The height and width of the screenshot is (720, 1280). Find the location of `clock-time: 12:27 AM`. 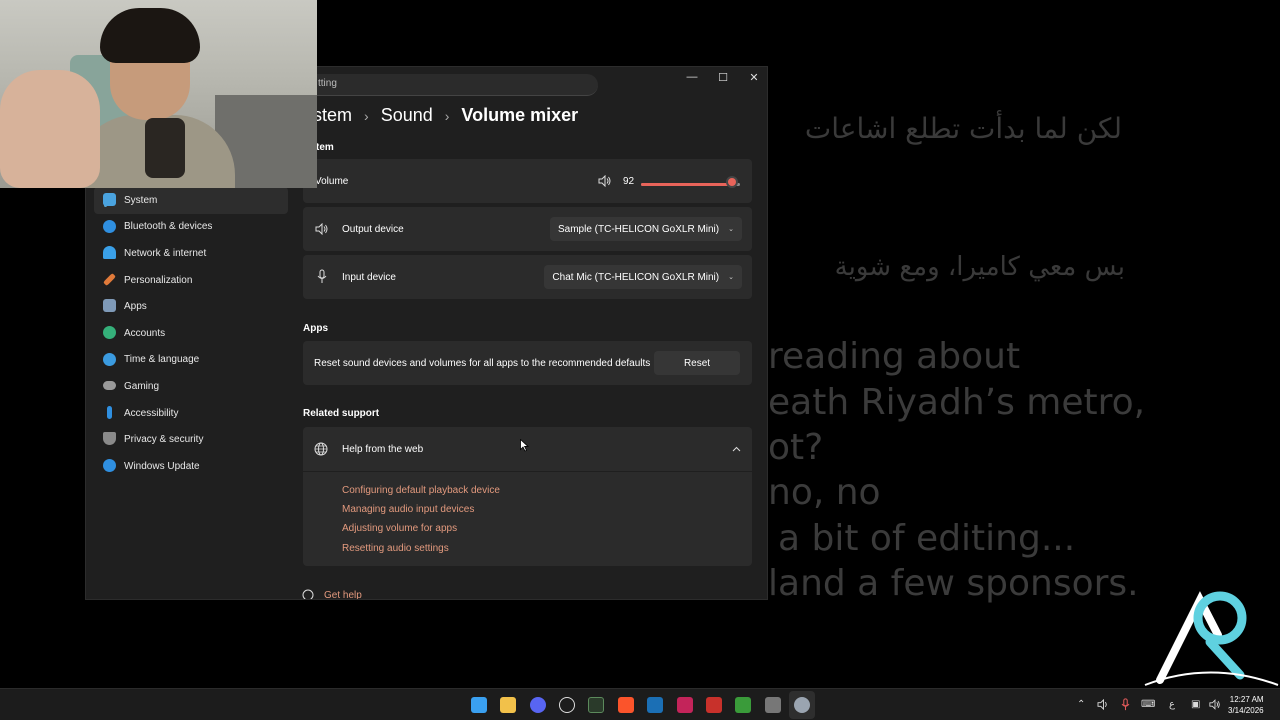

clock-time: 12:27 AM is located at coordinates (1246, 699).